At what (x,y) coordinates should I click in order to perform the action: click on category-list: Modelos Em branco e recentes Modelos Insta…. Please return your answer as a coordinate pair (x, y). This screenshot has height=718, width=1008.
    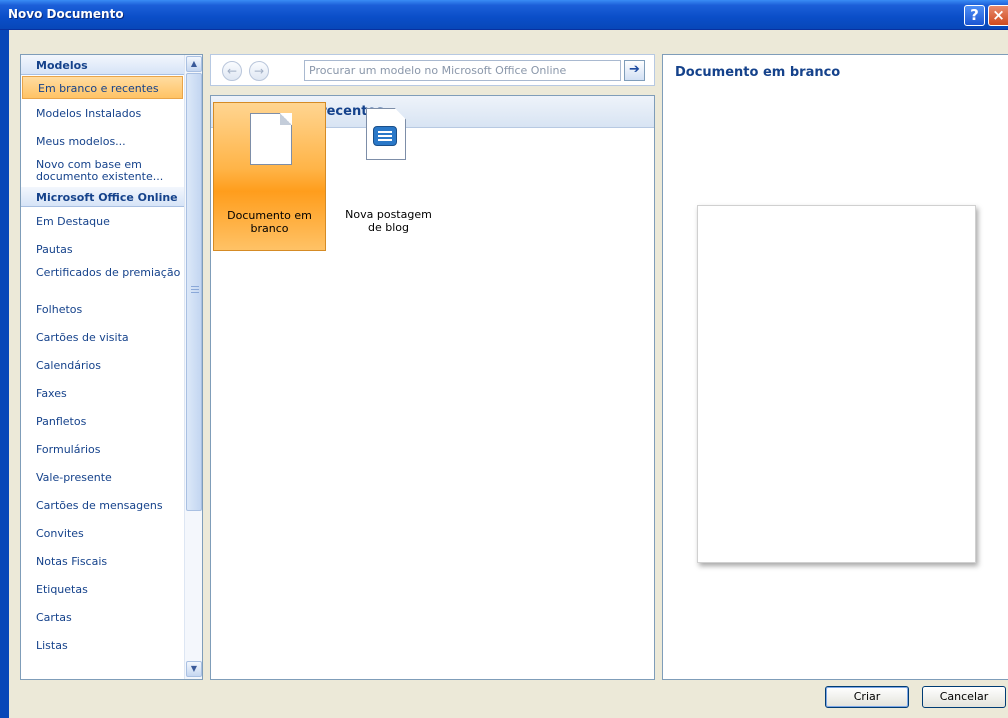
    Looking at the image, I should click on (102, 357).